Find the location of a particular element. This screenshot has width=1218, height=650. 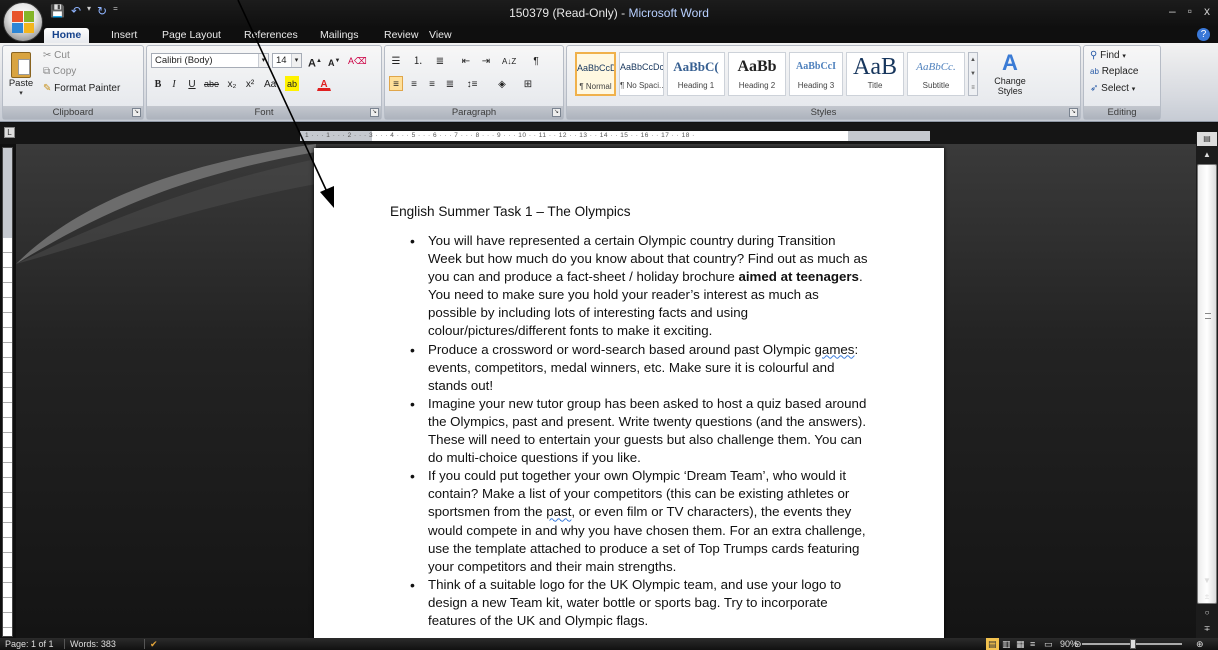

italic-button: I is located at coordinates (174, 83).